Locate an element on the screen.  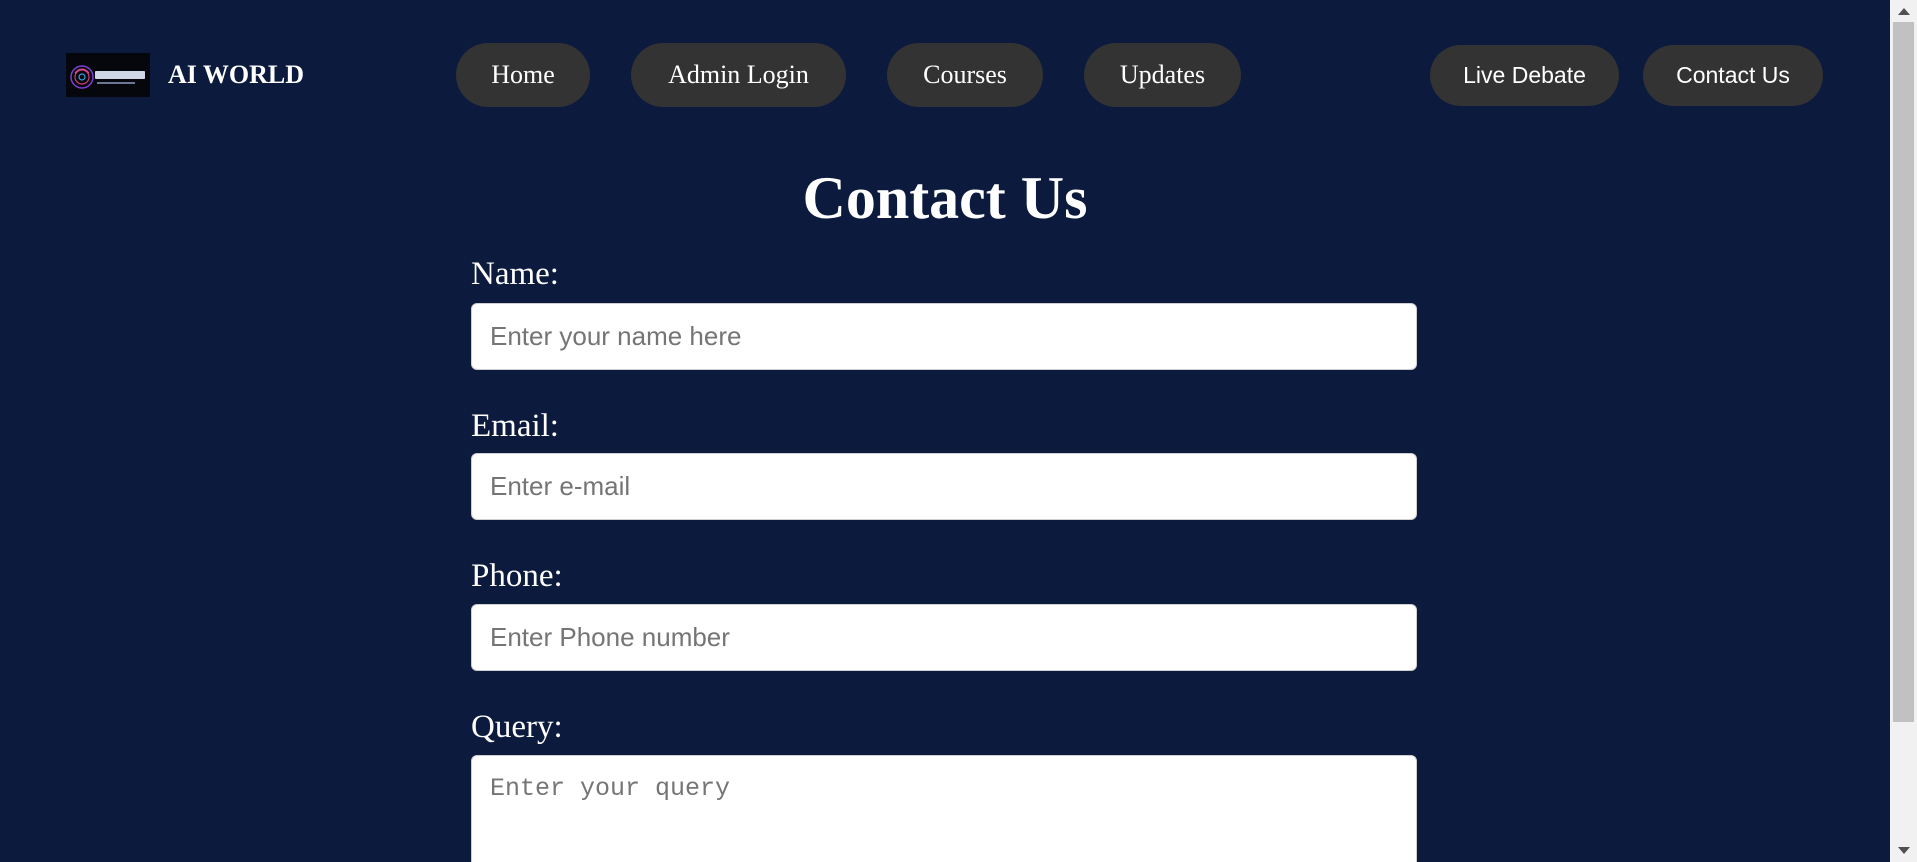
query-label: Query: is located at coordinates (517, 727).